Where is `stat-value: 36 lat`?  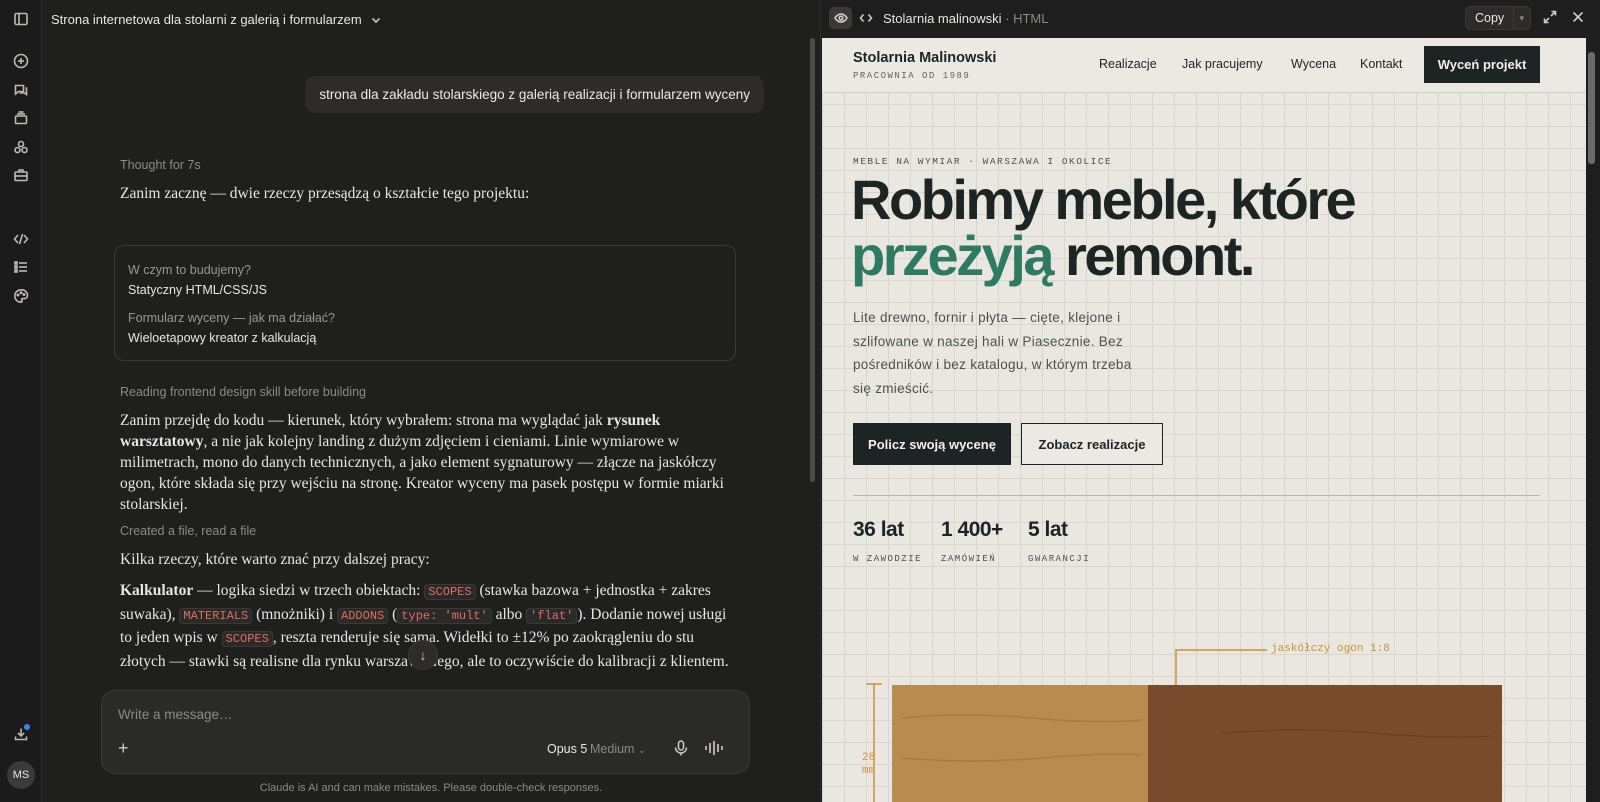
stat-value: 36 lat is located at coordinates (878, 529).